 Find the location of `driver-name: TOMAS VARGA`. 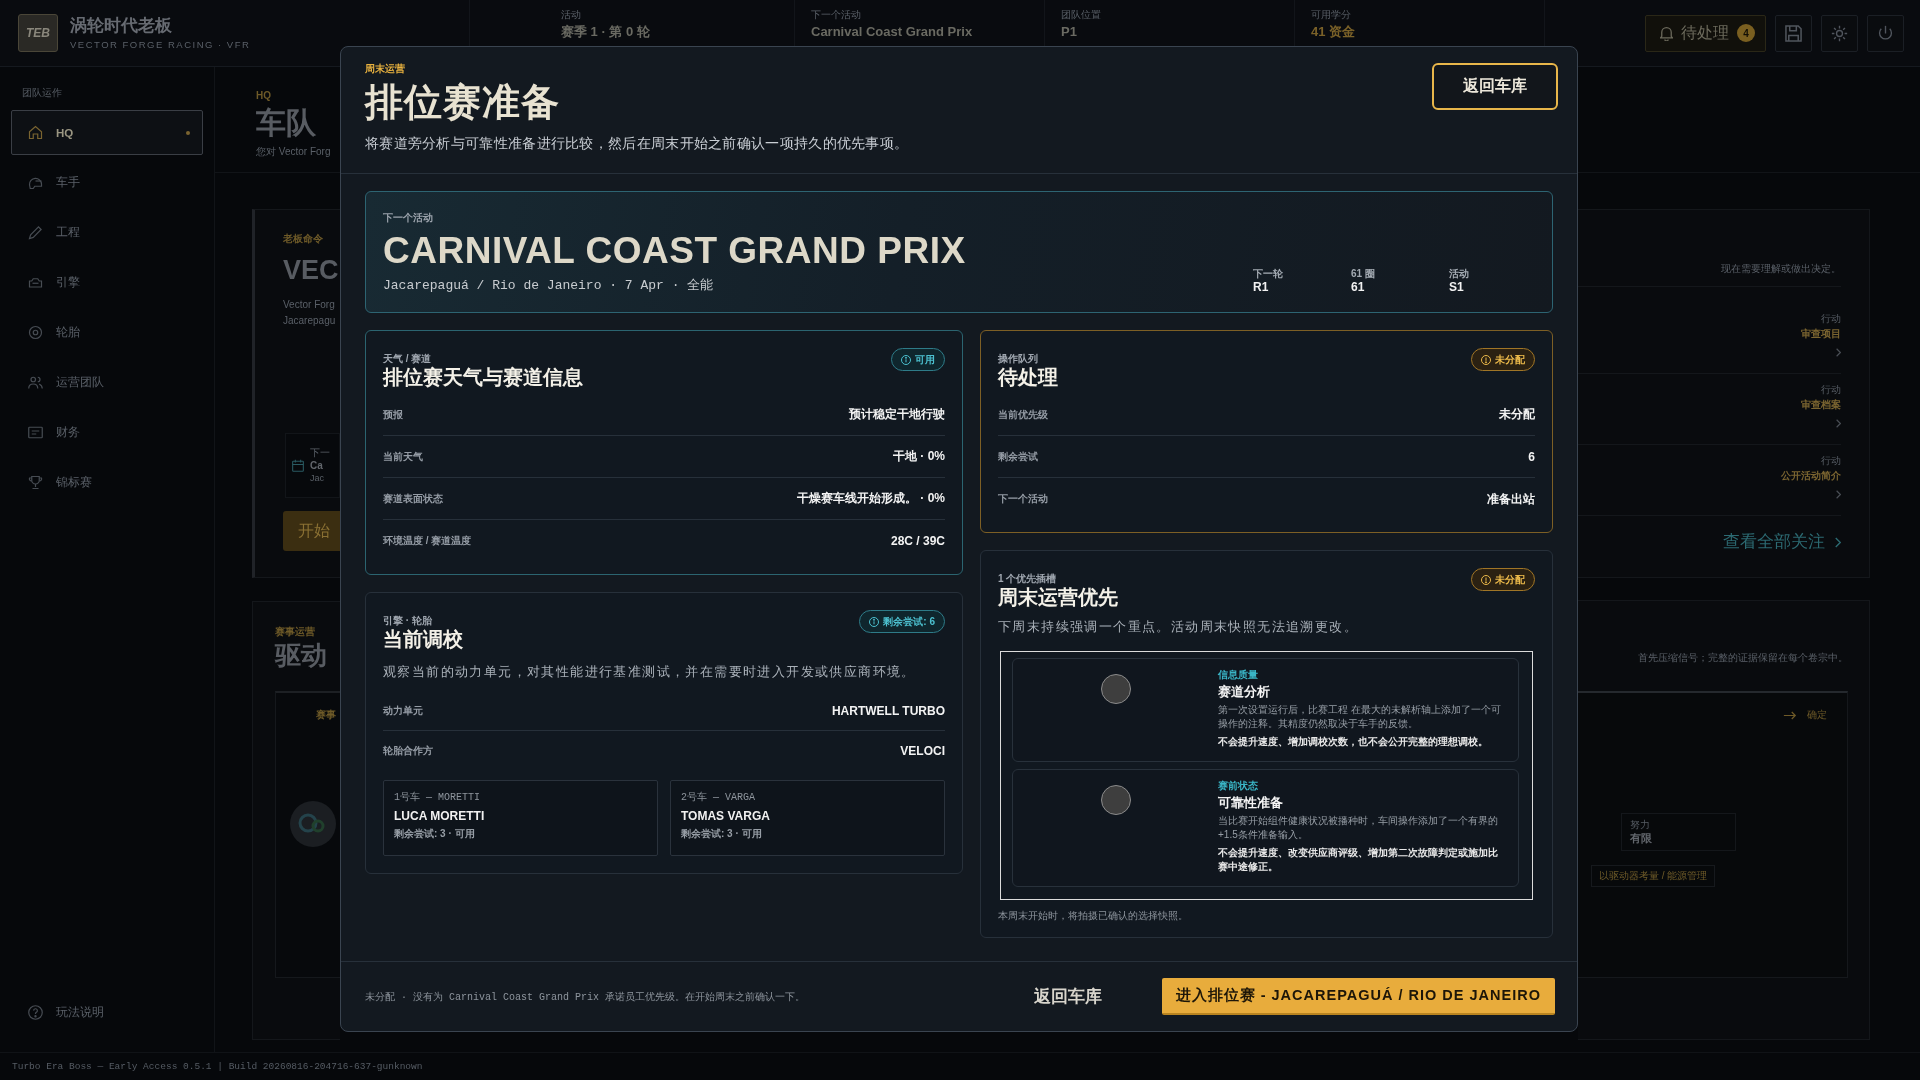

driver-name: TOMAS VARGA is located at coordinates (725, 816).